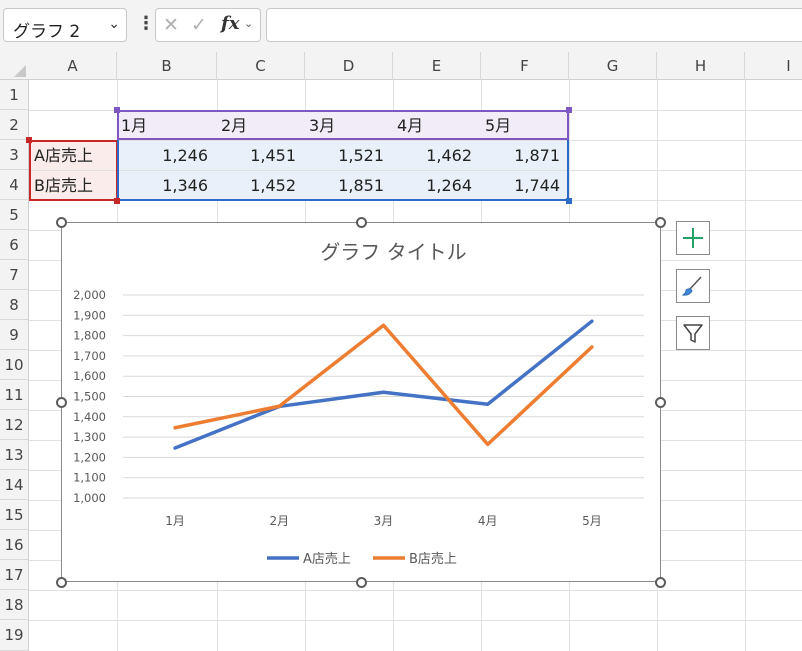 This screenshot has width=802, height=651. Describe the element at coordinates (14, 455) in the screenshot. I see `row-header: 13` at that location.